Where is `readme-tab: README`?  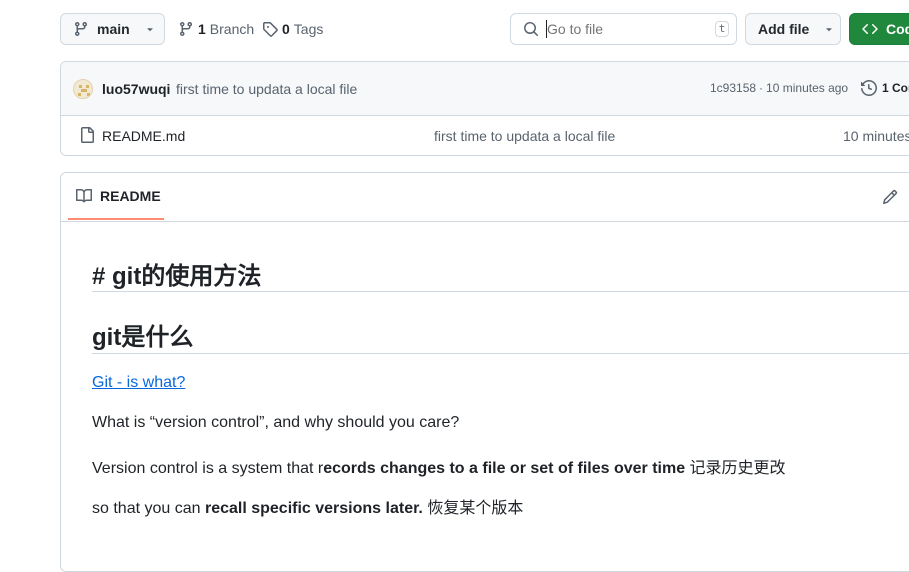
readme-tab: README is located at coordinates (116, 196).